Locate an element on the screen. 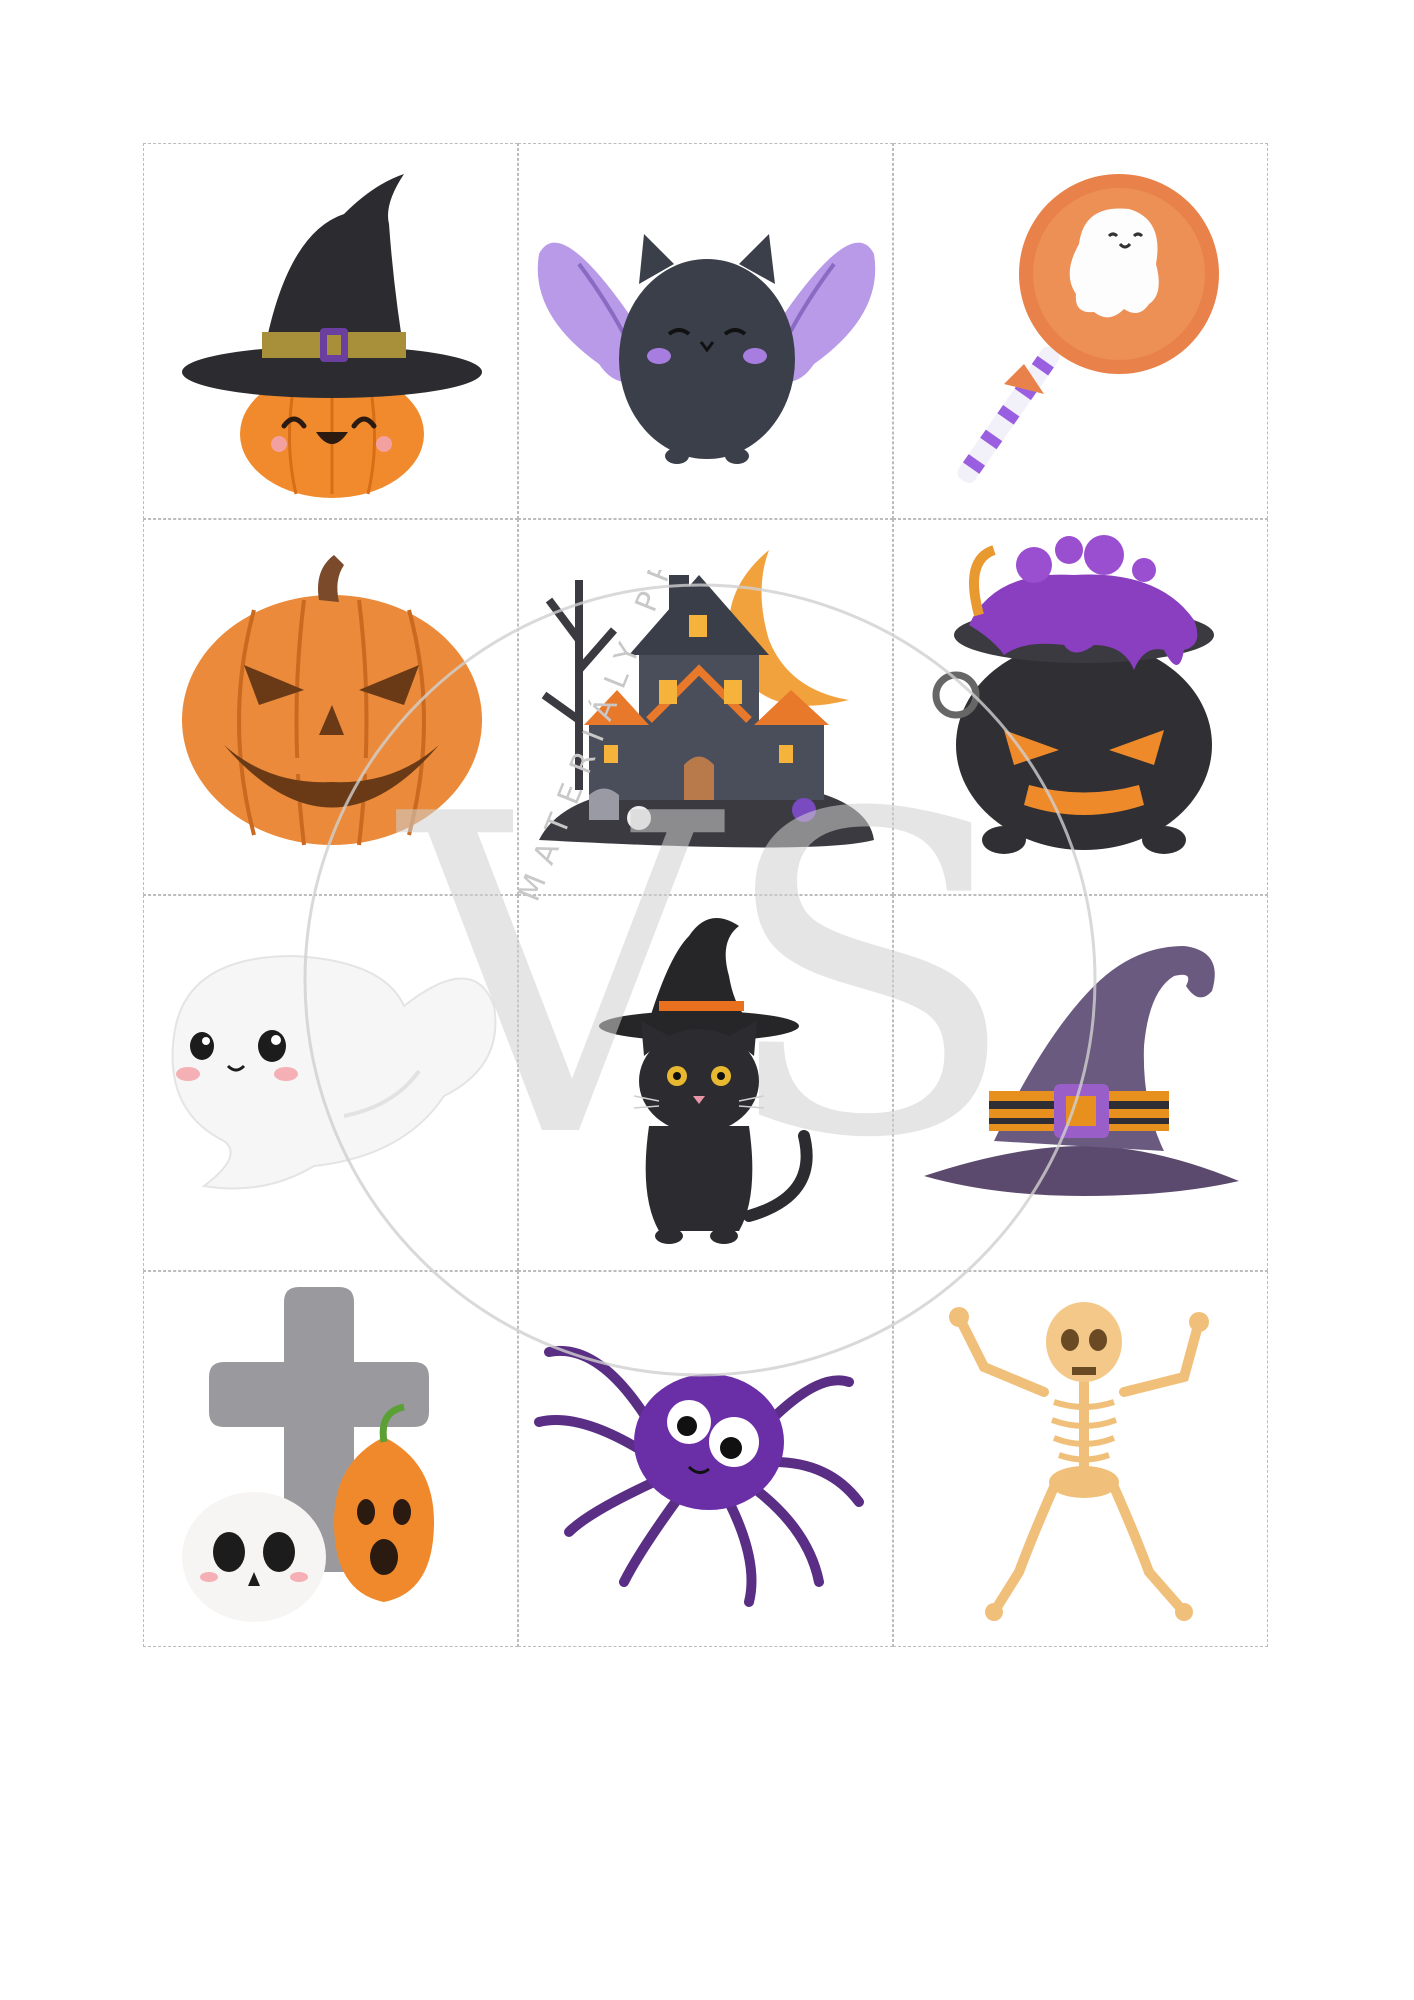 The height and width of the screenshot is (2000, 1414). card-haunted-house is located at coordinates (705, 707).